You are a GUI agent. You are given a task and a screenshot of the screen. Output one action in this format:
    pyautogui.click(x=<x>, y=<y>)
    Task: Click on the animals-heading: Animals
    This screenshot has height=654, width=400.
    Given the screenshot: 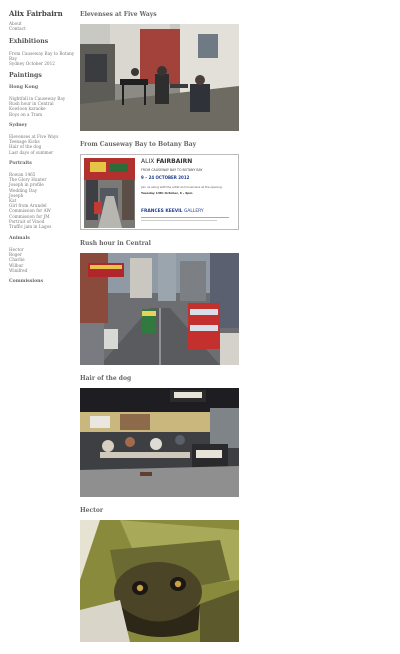 What is the action you would take?
    pyautogui.click(x=19, y=238)
    